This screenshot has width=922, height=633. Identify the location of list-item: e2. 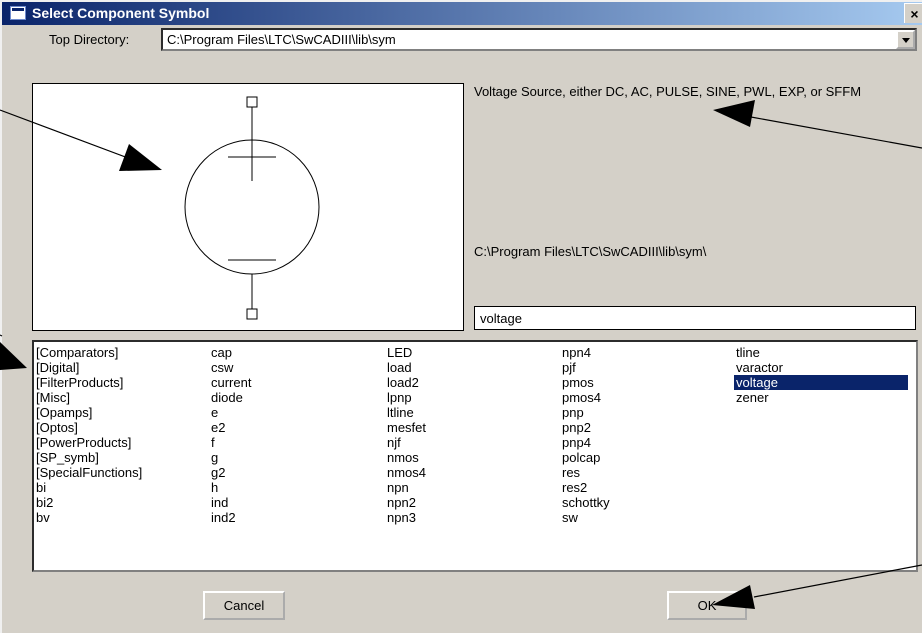
(230, 427).